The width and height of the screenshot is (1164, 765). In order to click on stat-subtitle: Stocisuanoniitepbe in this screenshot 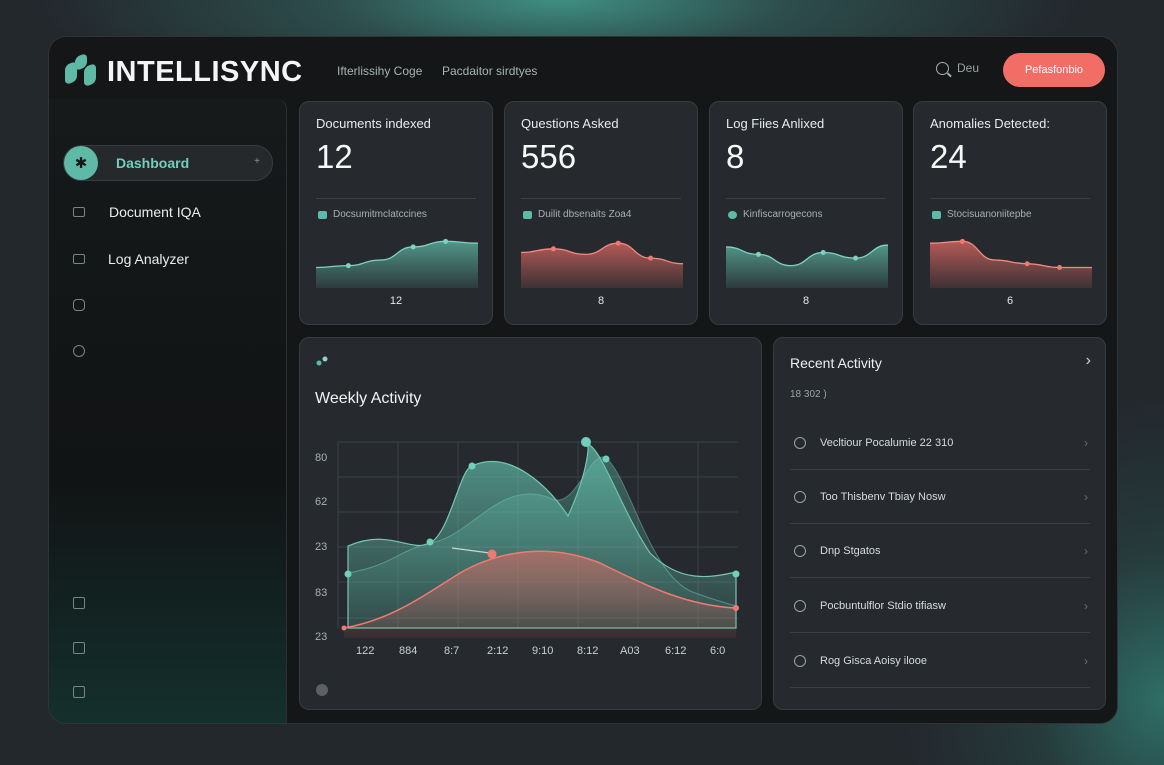, I will do `click(982, 214)`.